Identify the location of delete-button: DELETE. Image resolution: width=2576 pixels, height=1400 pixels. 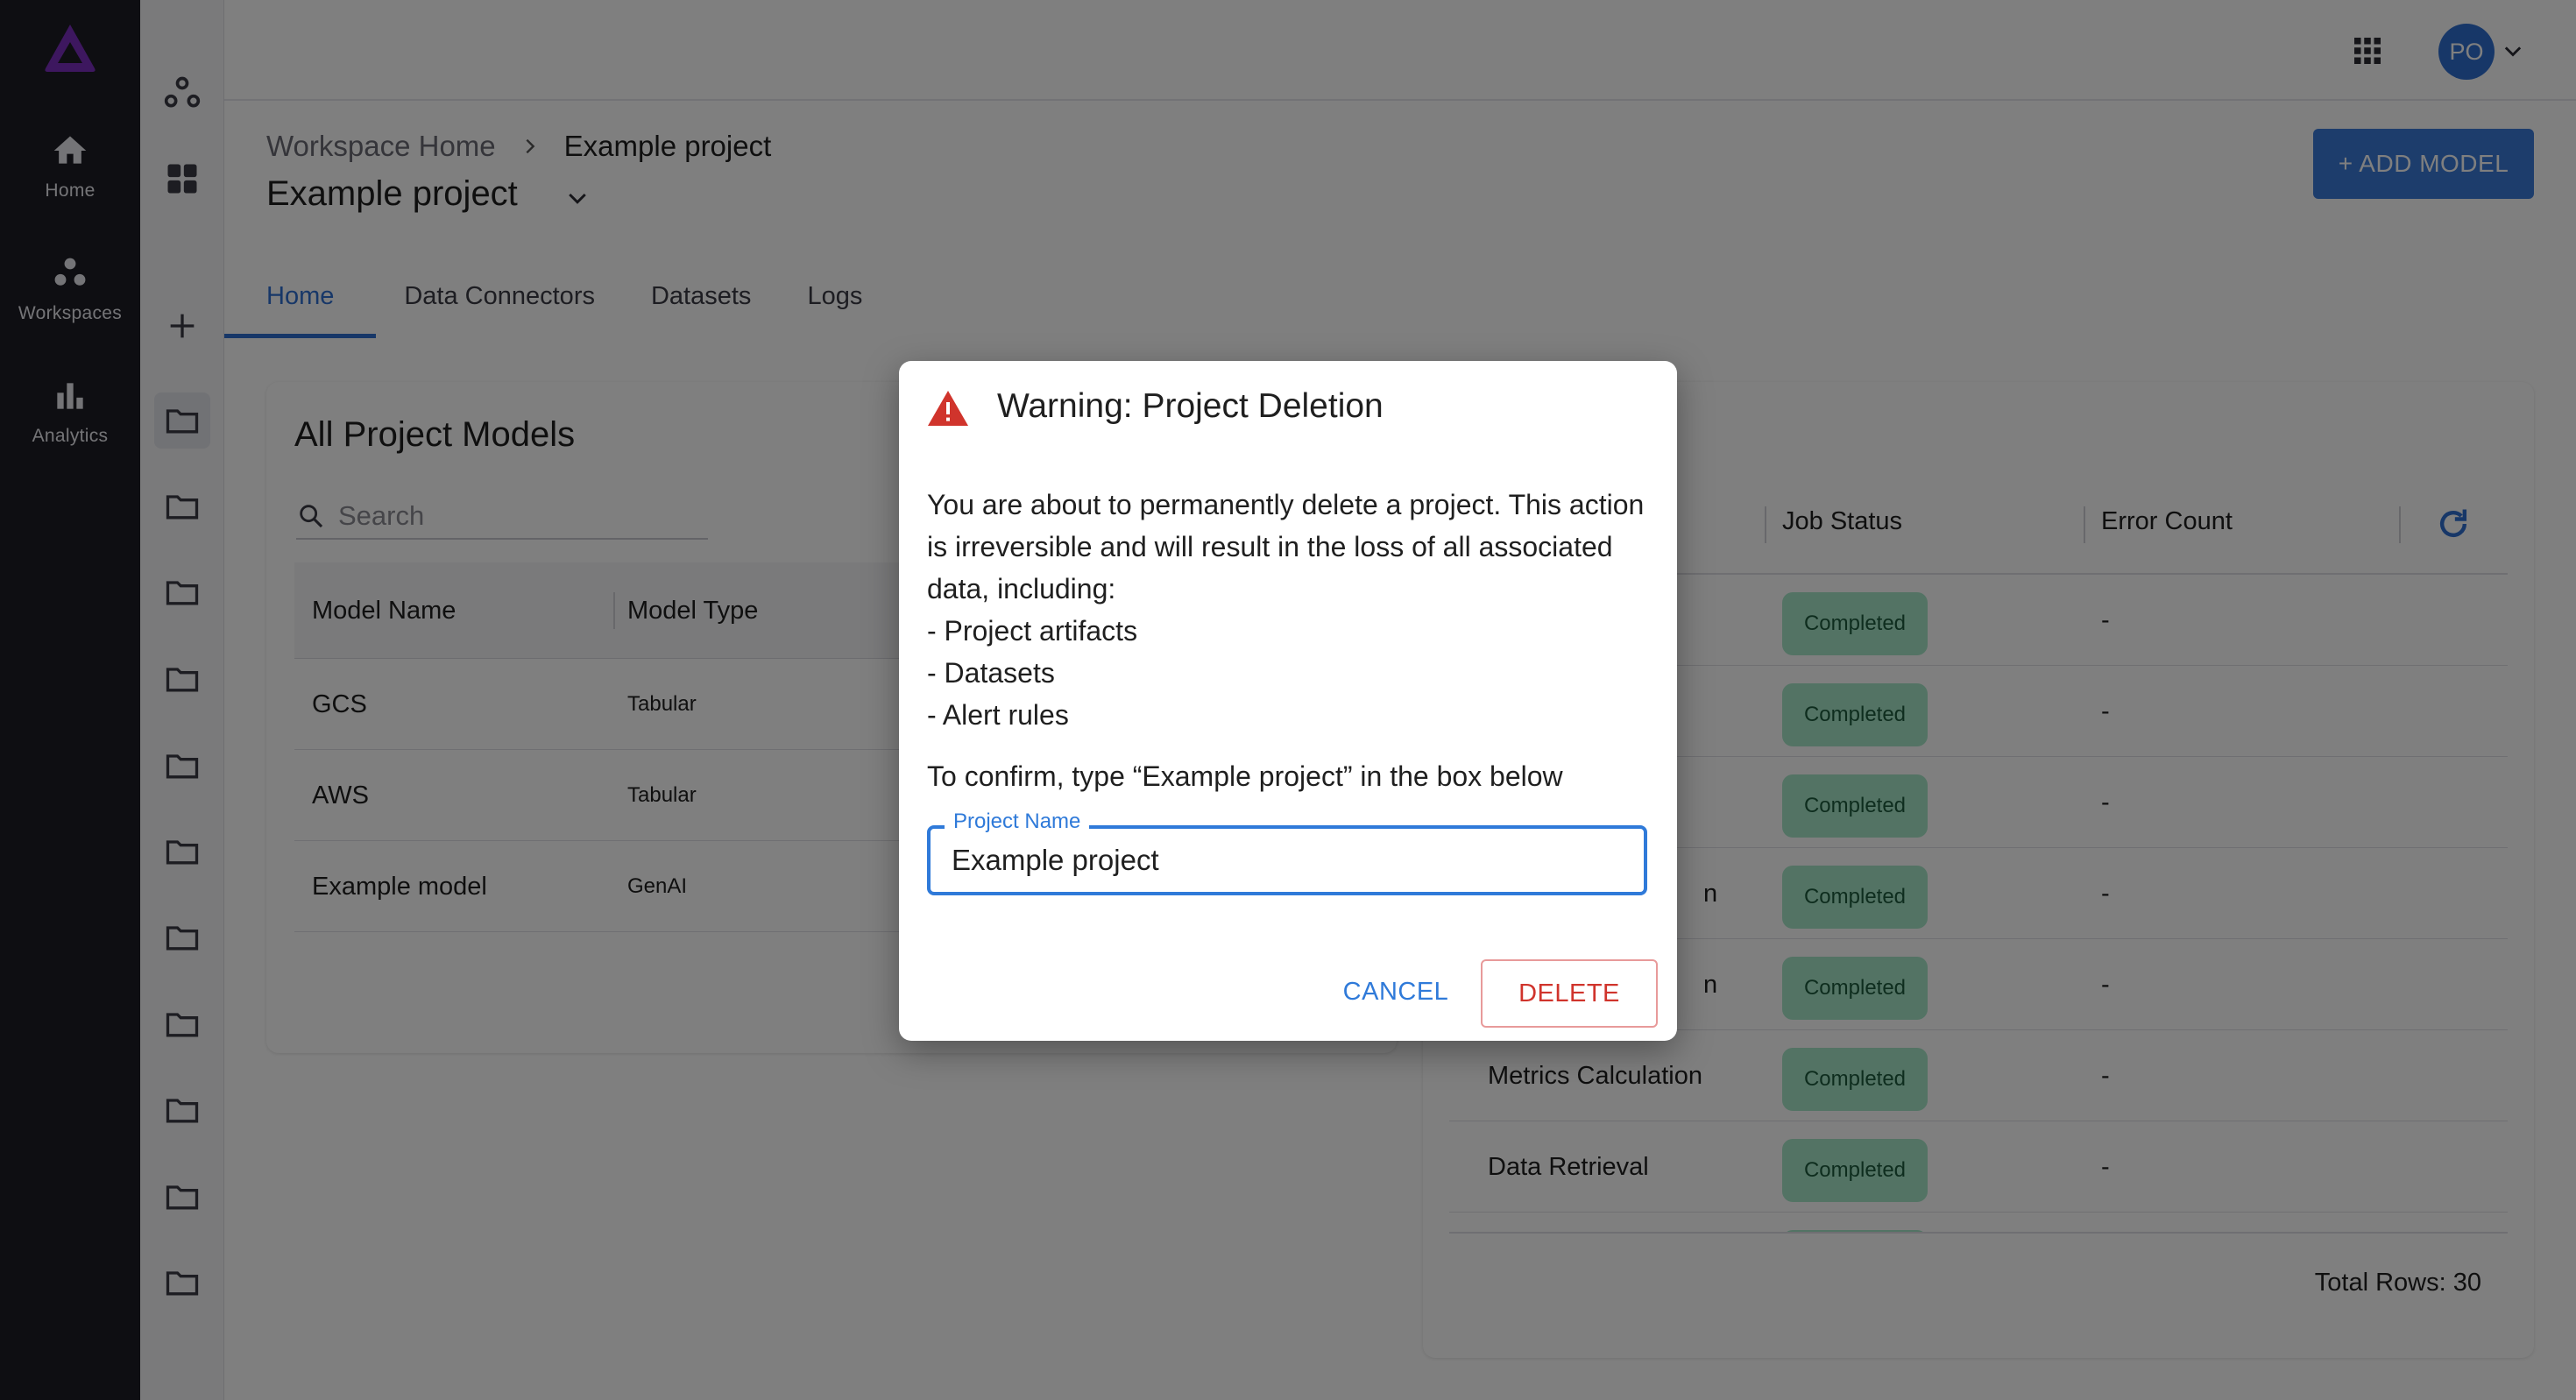
(1569, 994).